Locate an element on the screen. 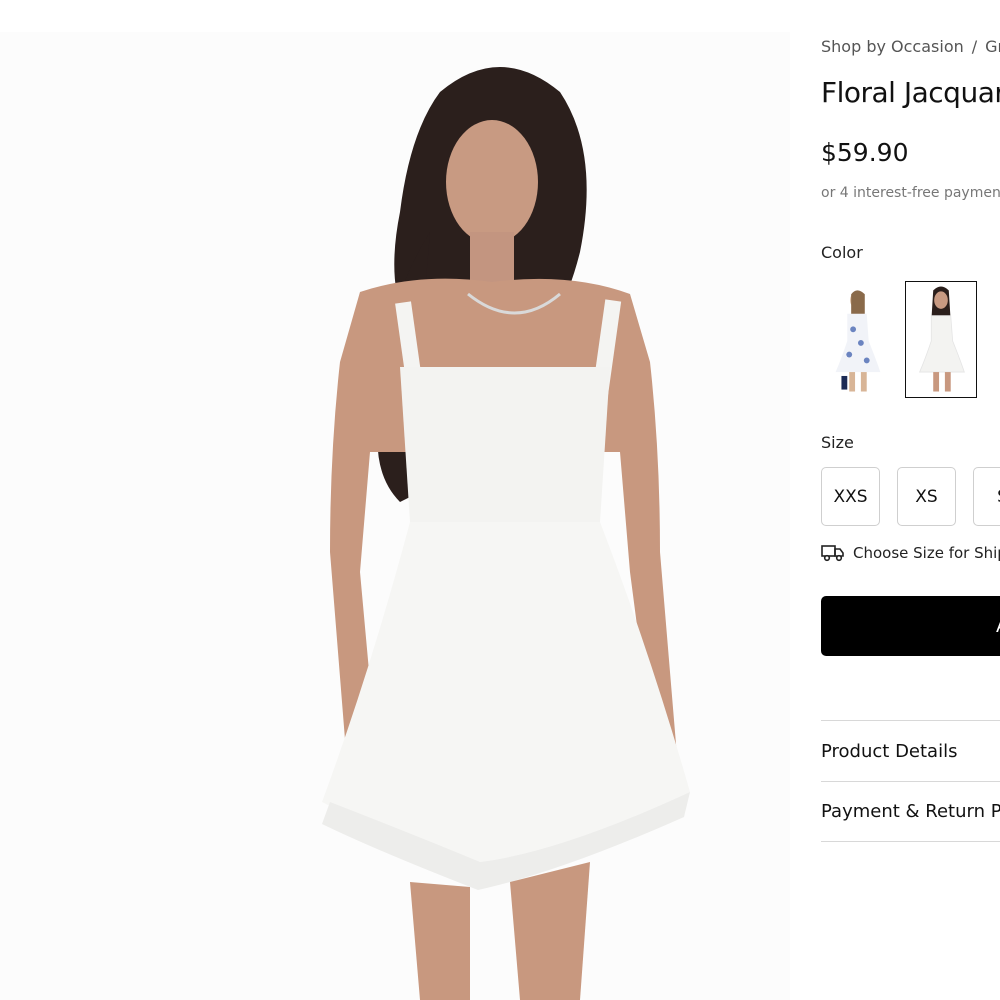 This screenshot has height=1000, width=1000. swatch-white-thumbnail is located at coordinates (941, 339).